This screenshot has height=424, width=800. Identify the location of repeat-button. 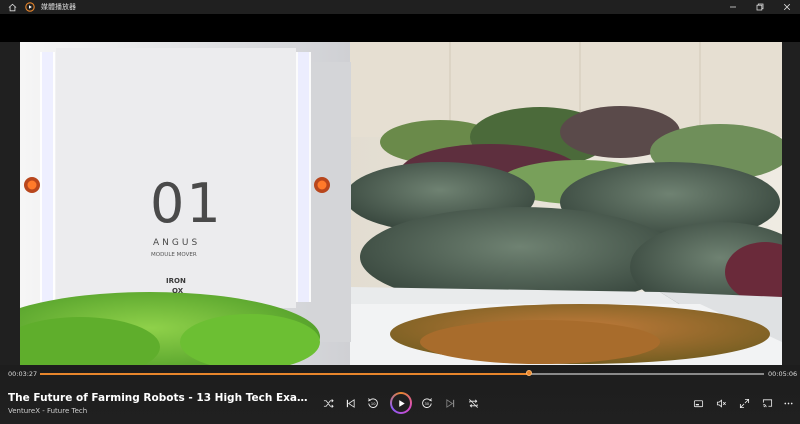
(473, 403).